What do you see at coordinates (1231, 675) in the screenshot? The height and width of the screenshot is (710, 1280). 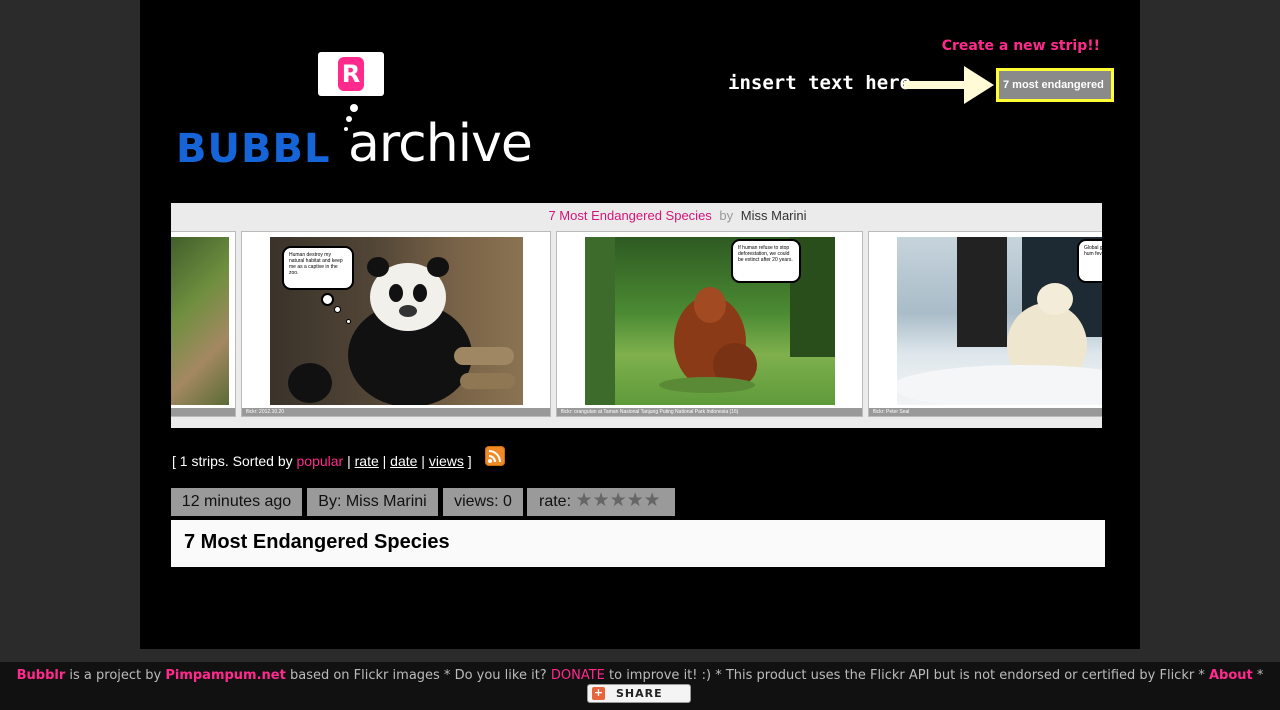 I see `about-link: About` at bounding box center [1231, 675].